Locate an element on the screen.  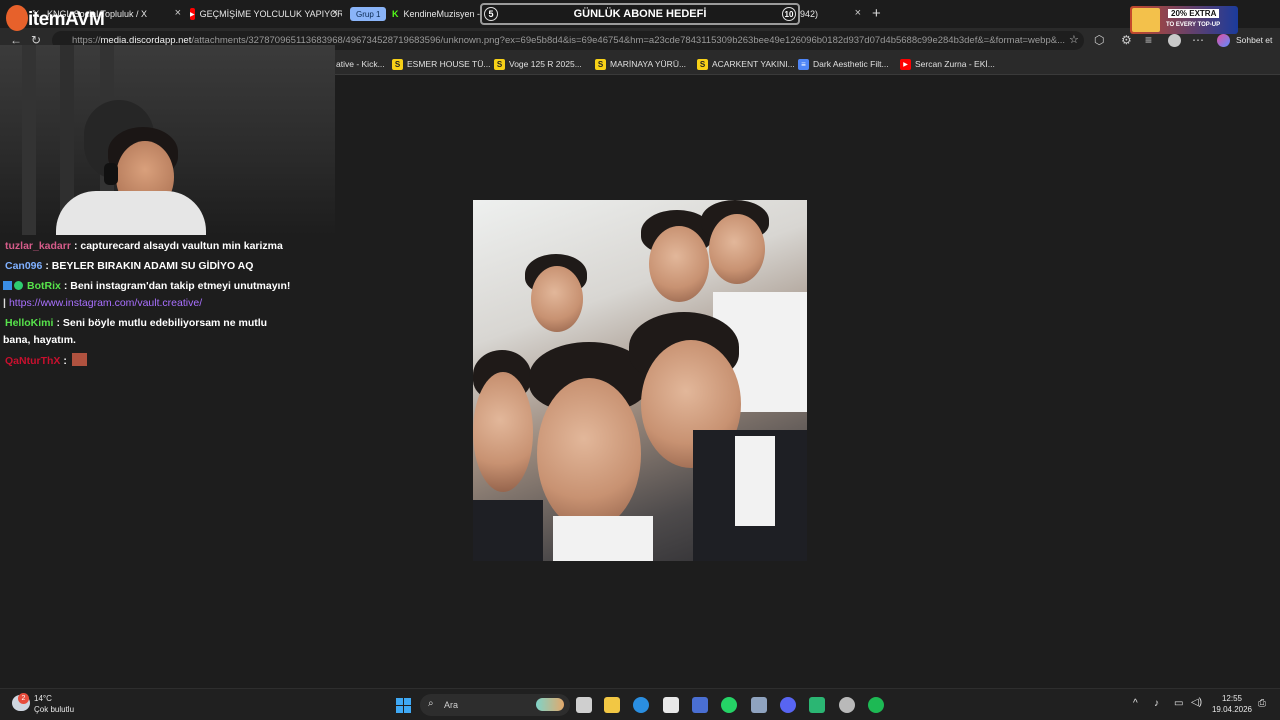
chat-text: : BEYLER BIRAKIN ADAMI SU GİDİYO AQ is located at coordinates (149, 266).